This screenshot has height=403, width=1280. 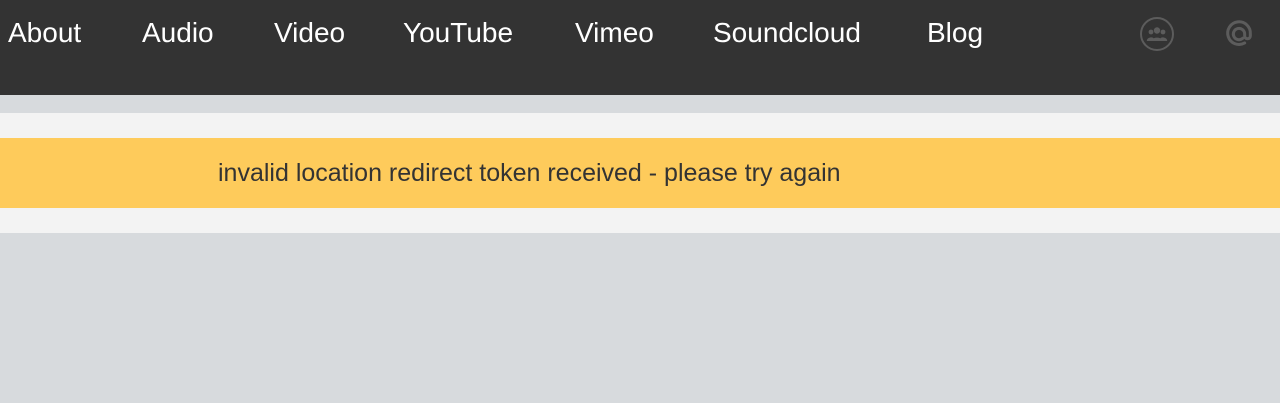 What do you see at coordinates (955, 33) in the screenshot?
I see `nav-item-blog: Blog` at bounding box center [955, 33].